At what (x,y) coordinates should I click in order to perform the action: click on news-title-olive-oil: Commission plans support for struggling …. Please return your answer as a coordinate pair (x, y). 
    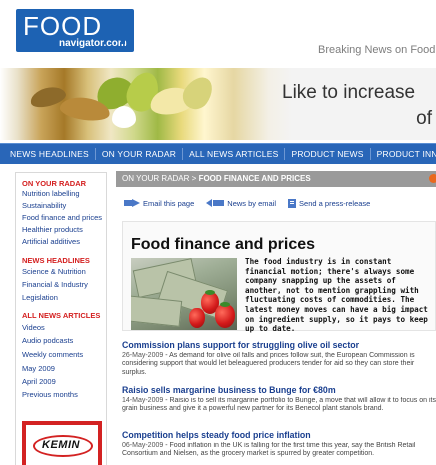
    Looking at the image, I should click on (279, 345).